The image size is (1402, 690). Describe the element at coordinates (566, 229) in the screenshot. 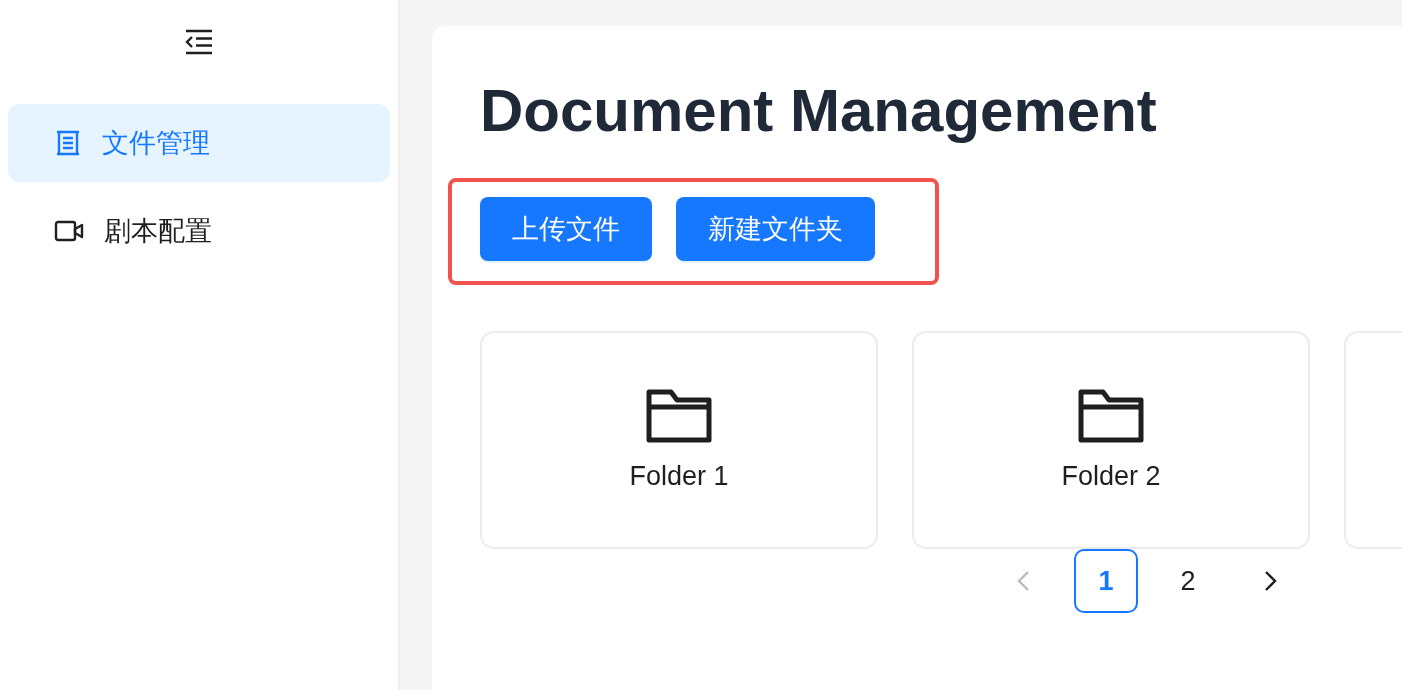

I see `primary-button: 上传文件` at that location.